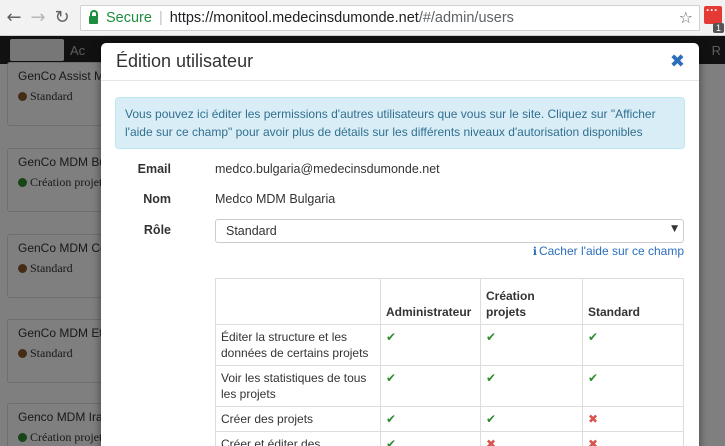  What do you see at coordinates (718, 28) in the screenshot?
I see `extension-badge: 1` at bounding box center [718, 28].